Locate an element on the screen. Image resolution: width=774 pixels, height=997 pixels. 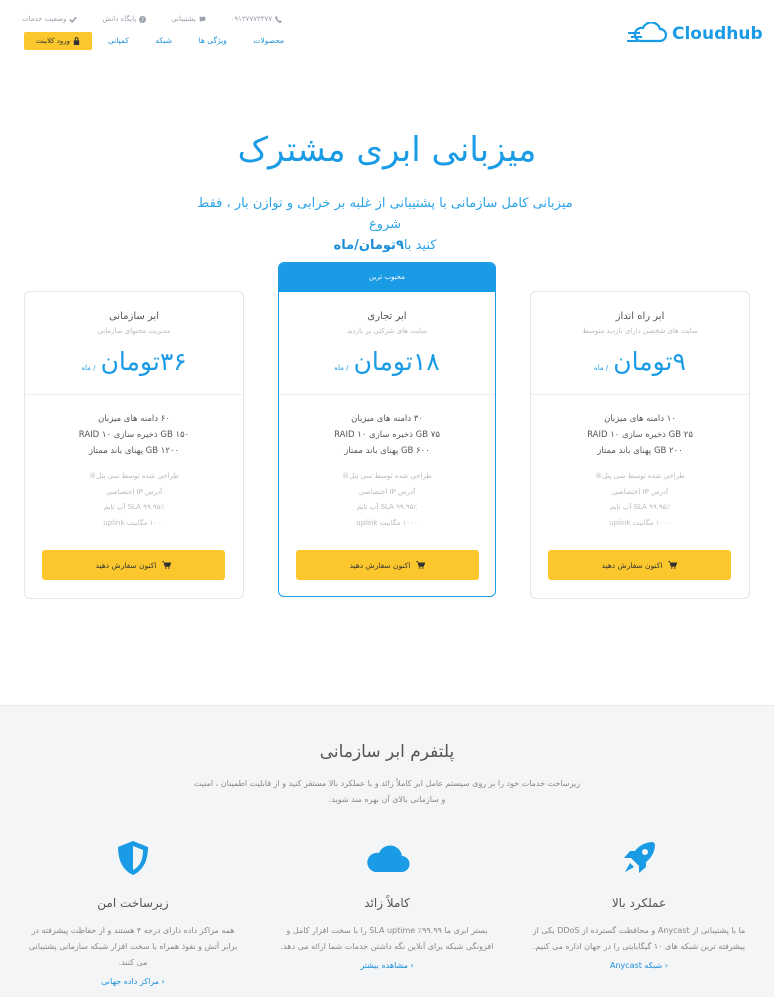
nav-features: ویژگی ها is located at coordinates (213, 40).